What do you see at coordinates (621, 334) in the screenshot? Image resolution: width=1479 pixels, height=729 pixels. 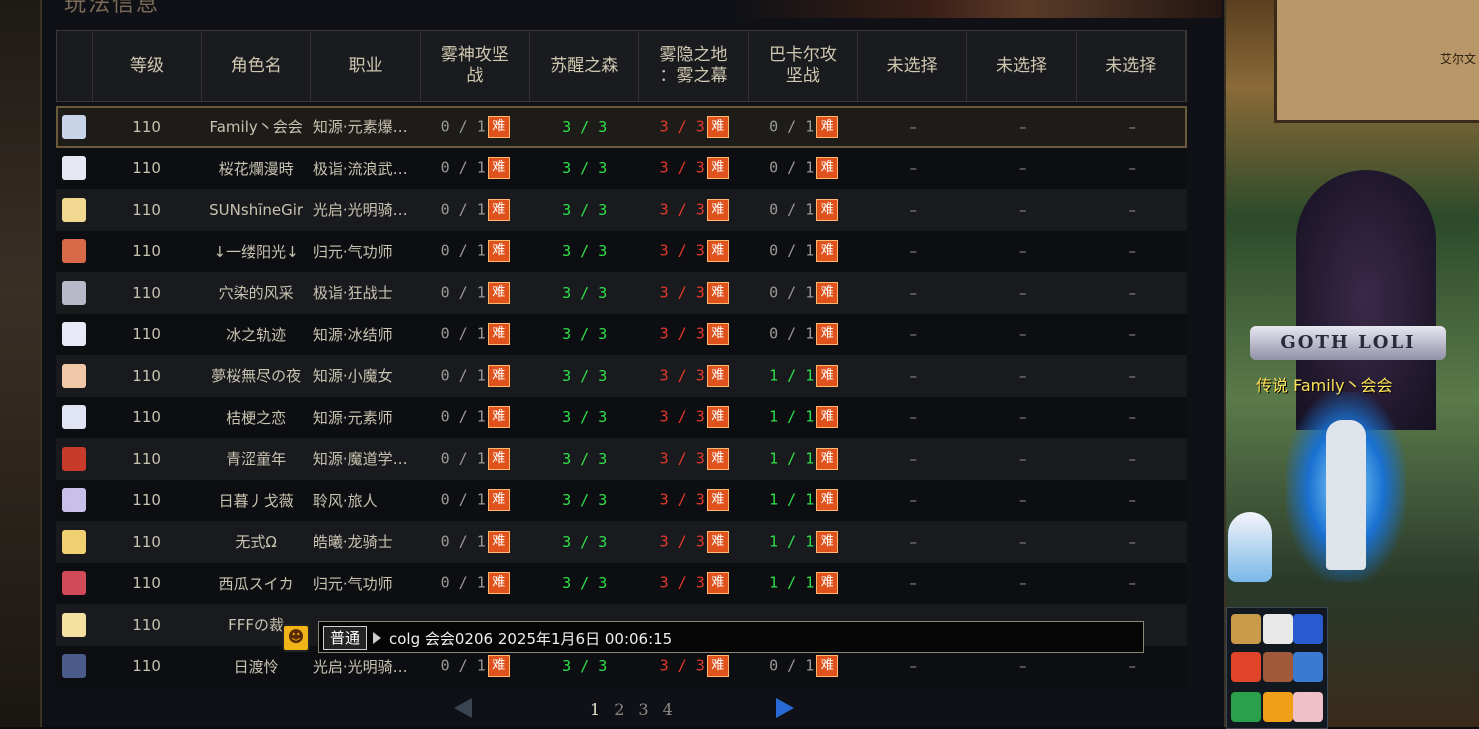 I see `table-row: 110 冰之轨迹 知源·冰结师 0 / 1难3 / 33 / 3难0 / 1 难 – – –` at bounding box center [621, 334].